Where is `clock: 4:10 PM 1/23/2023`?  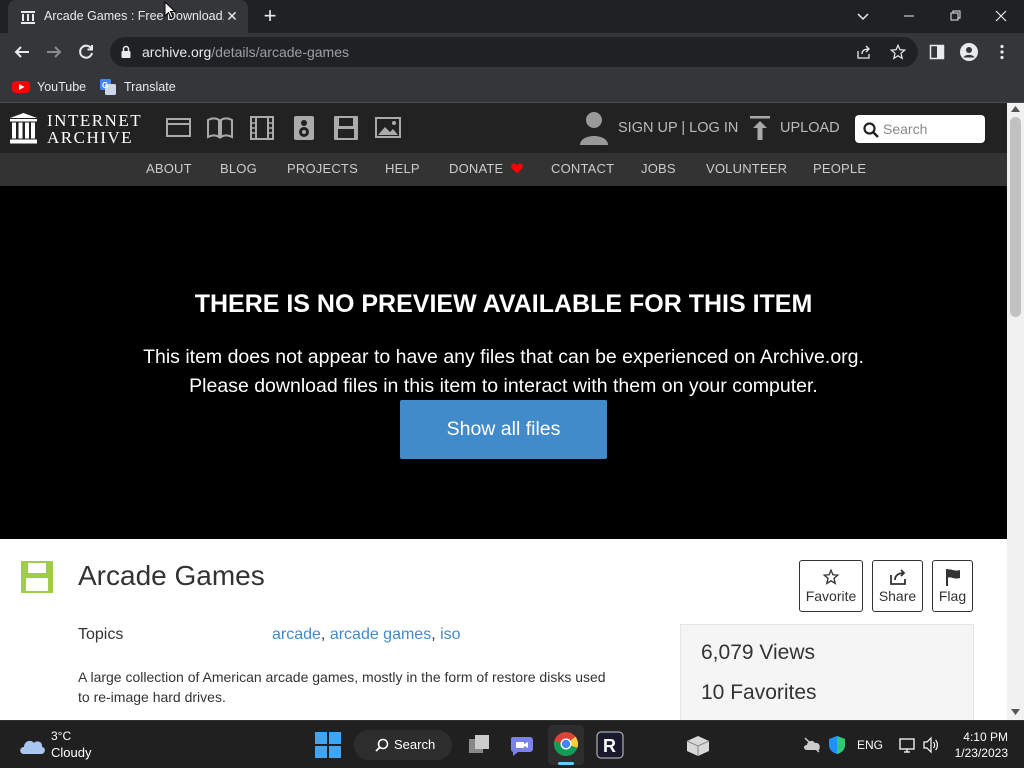
clock: 4:10 PM 1/23/2023 is located at coordinates (980, 746).